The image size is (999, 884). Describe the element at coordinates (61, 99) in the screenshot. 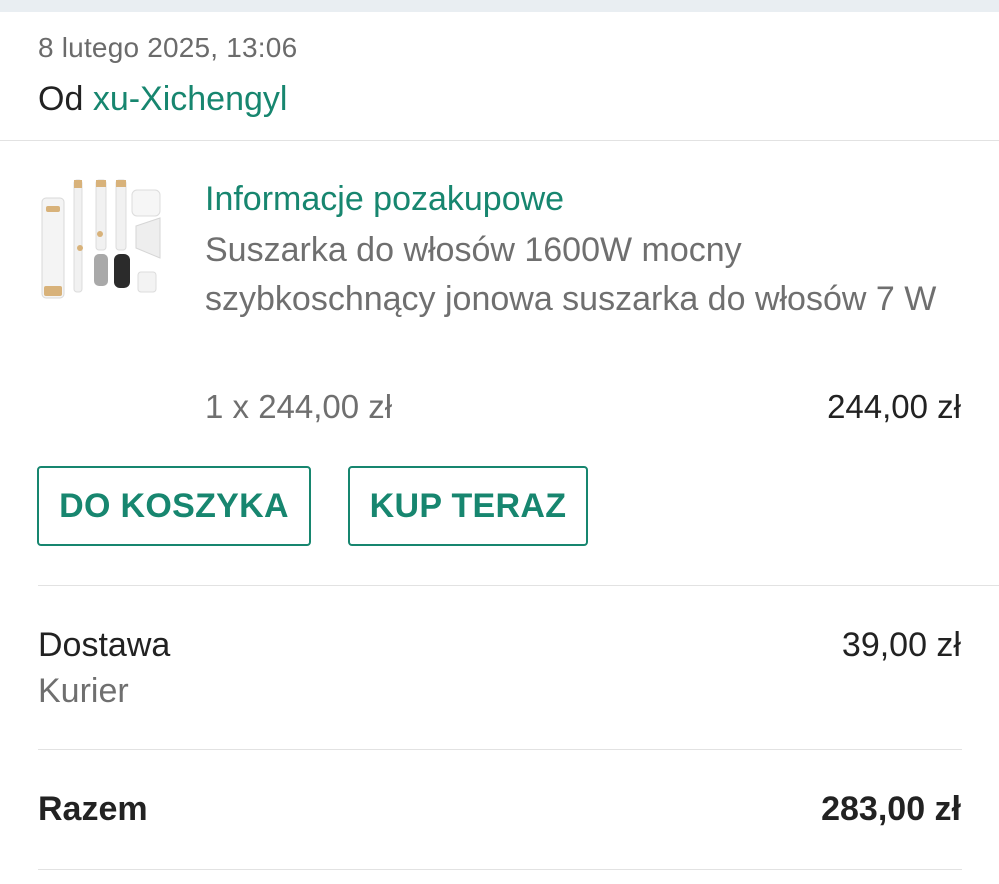

I see `from-prefix: Od` at that location.